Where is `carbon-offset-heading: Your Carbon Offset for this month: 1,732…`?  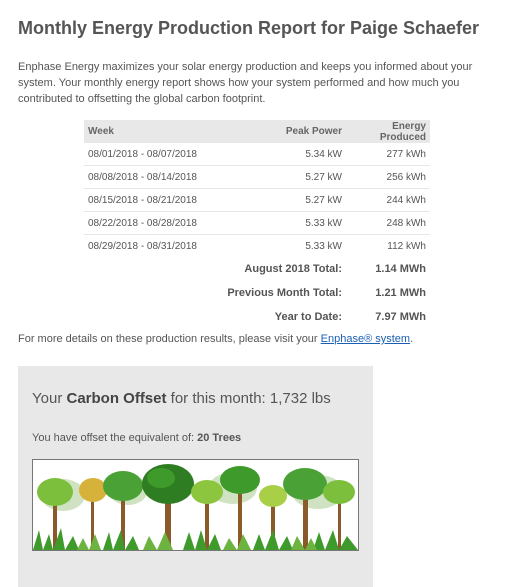 carbon-offset-heading: Your Carbon Offset for this month: 1,732… is located at coordinates (181, 398).